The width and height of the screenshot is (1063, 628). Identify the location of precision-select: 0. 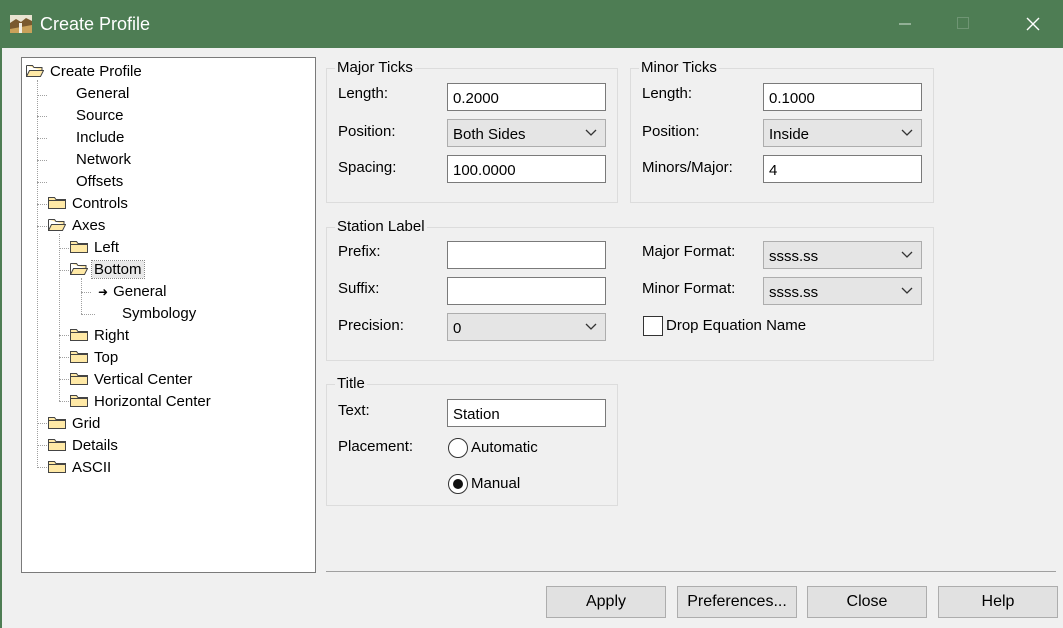
(526, 327).